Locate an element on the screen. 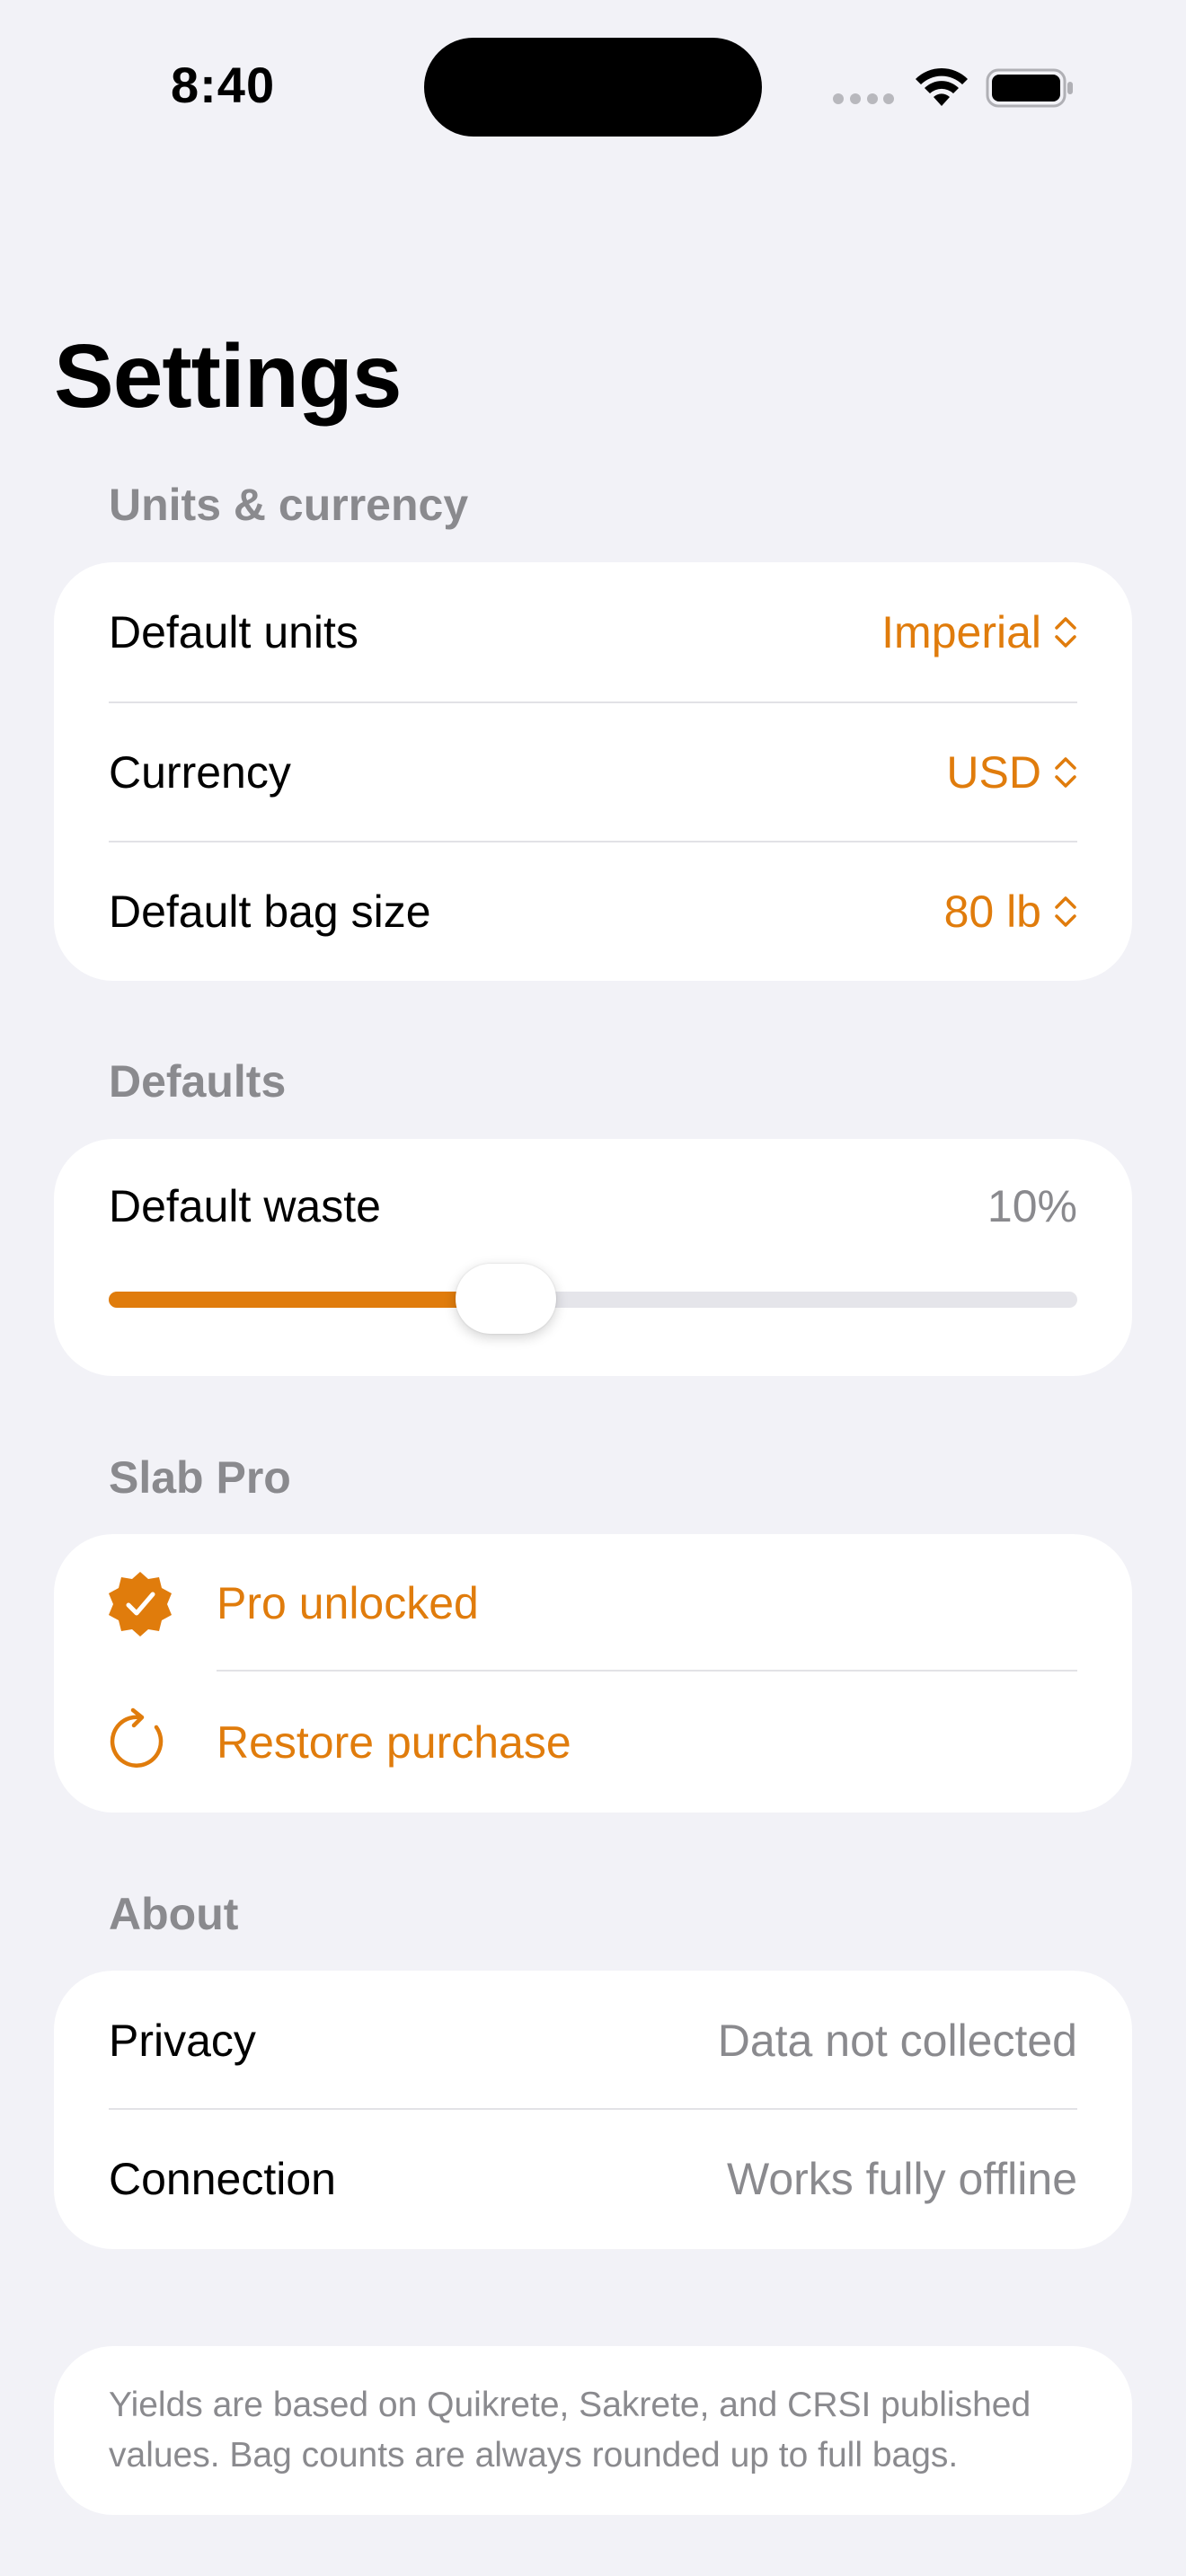  waste-slider-fill is located at coordinates (307, 1300).